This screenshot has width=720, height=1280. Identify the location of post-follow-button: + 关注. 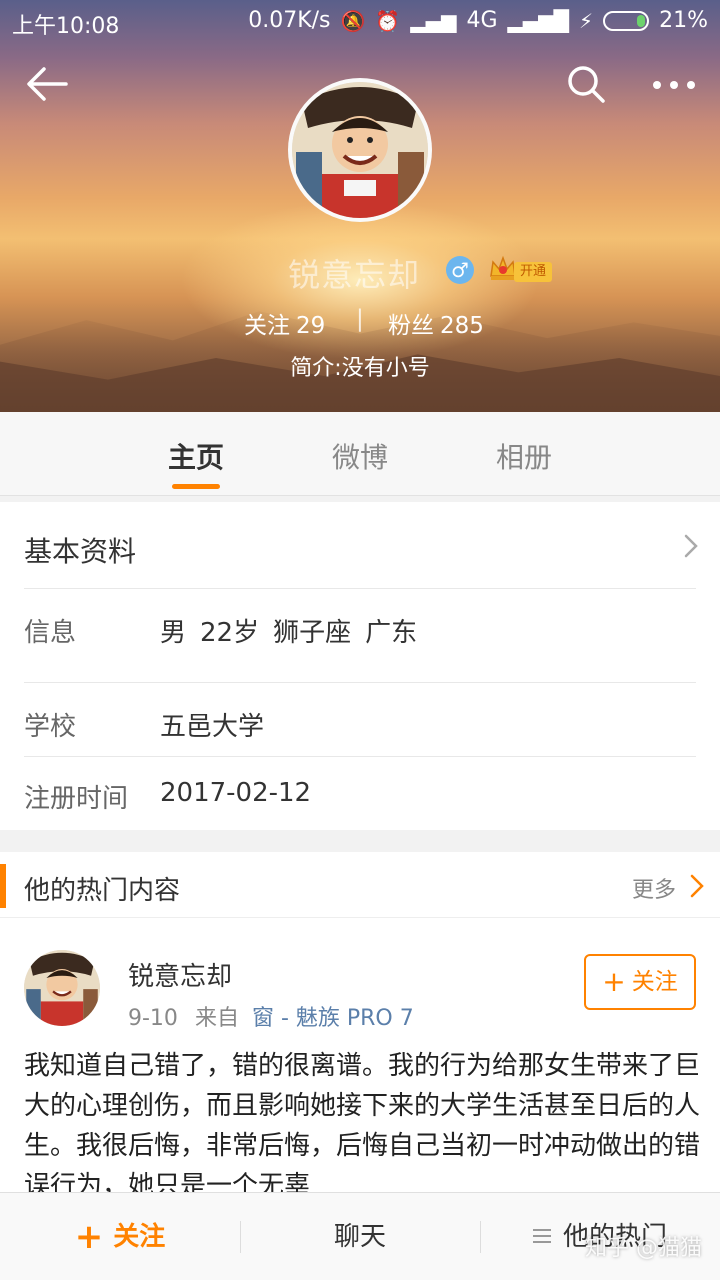
(640, 982).